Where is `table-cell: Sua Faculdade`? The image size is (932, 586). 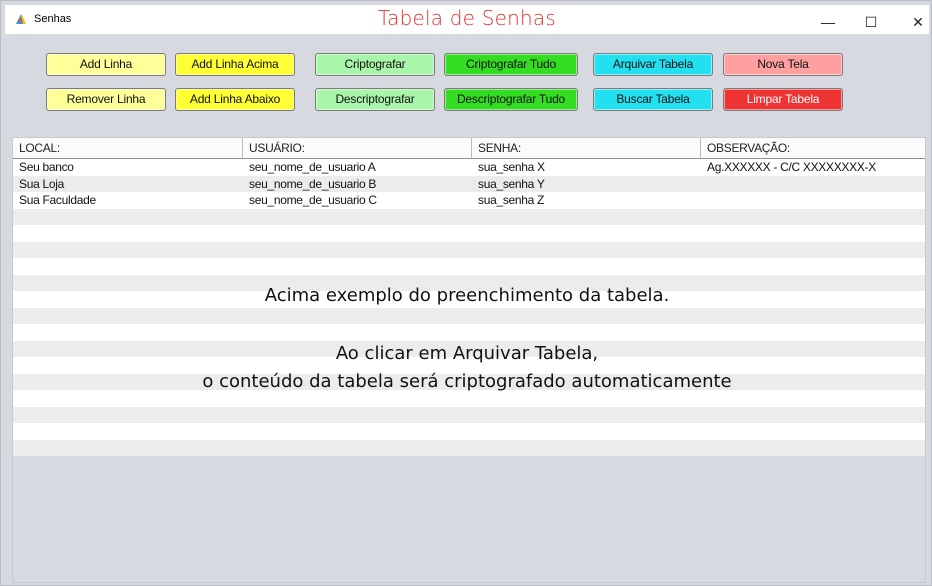
table-cell: Sua Faculdade is located at coordinates (57, 200).